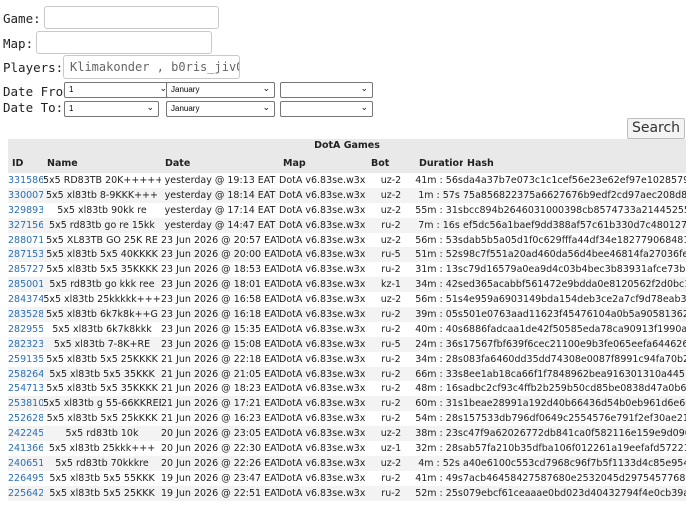 This screenshot has width=689, height=512. What do you see at coordinates (131, 17) in the screenshot?
I see `game-input` at bounding box center [131, 17].